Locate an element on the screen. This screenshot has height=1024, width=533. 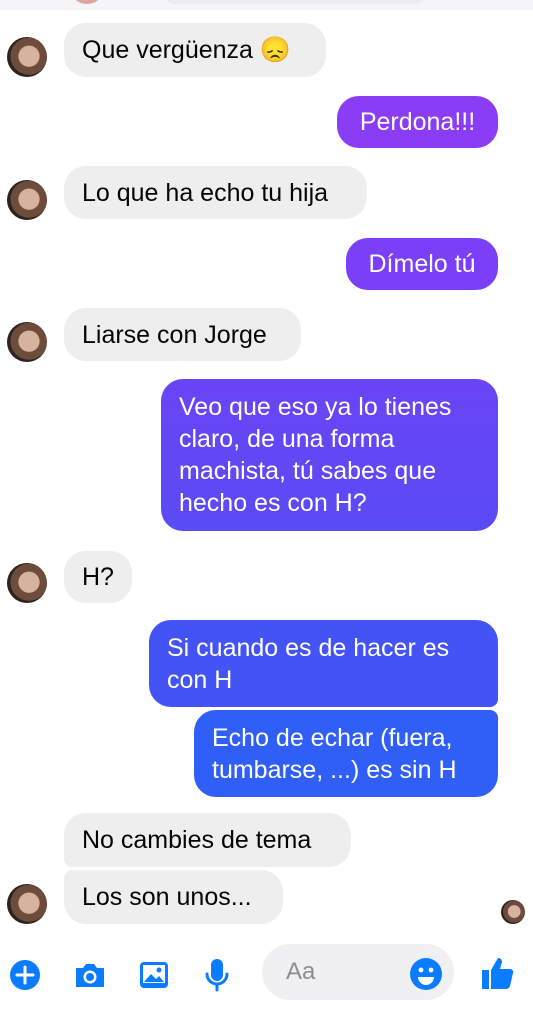
incoming-message: Liarse con Jorge is located at coordinates (182, 334).